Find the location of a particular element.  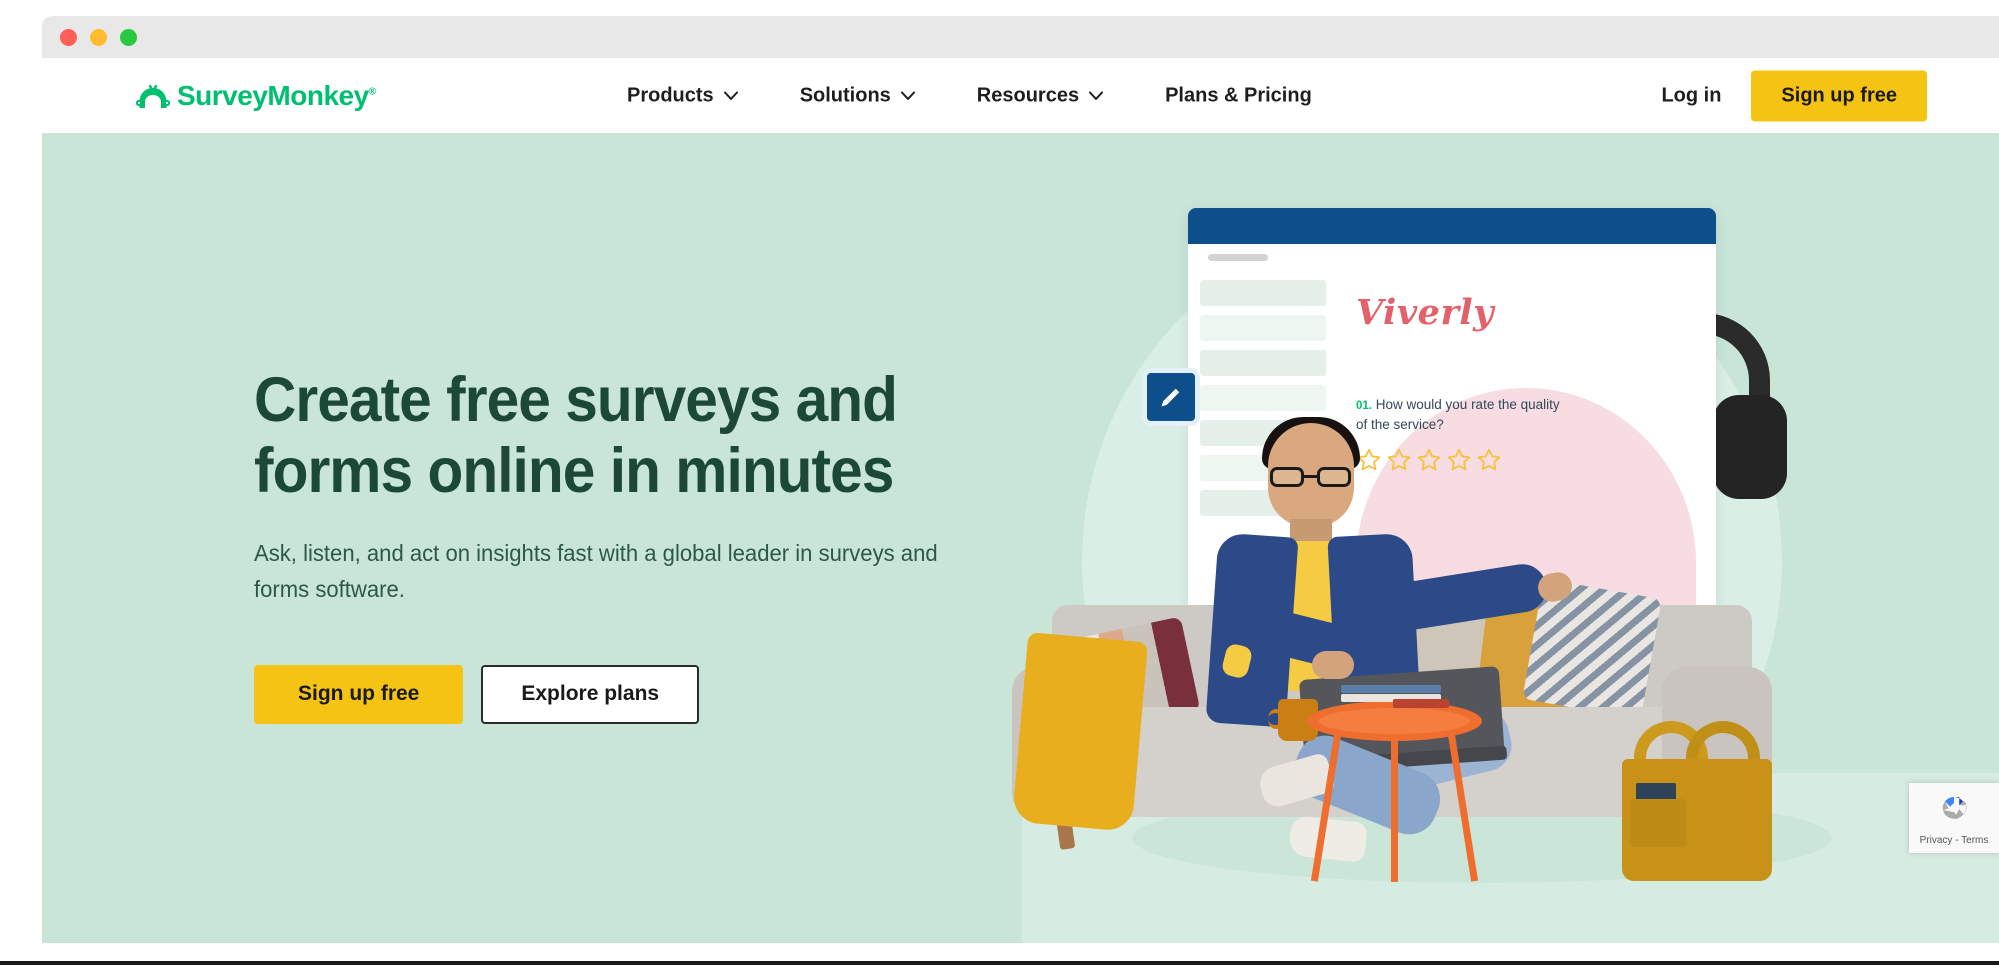

headline-line-2: forms online in minutes is located at coordinates (574, 470).